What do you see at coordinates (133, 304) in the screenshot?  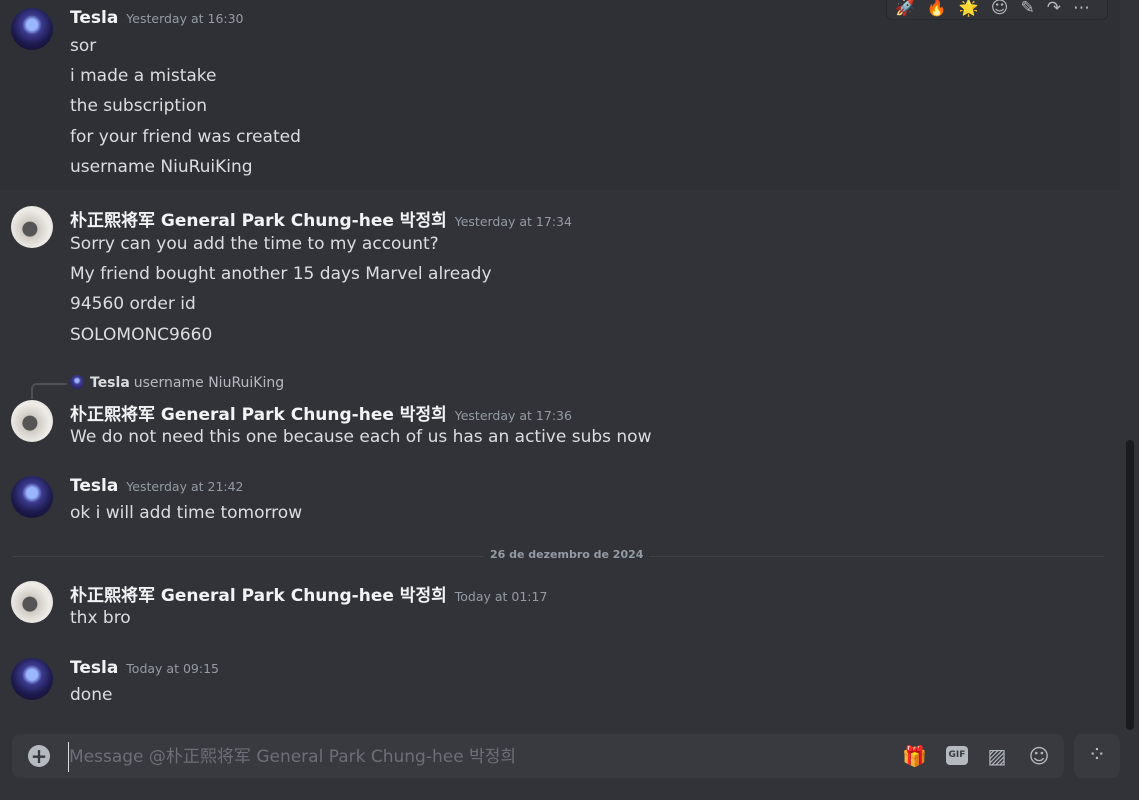 I see `message-text: 94560 order id` at bounding box center [133, 304].